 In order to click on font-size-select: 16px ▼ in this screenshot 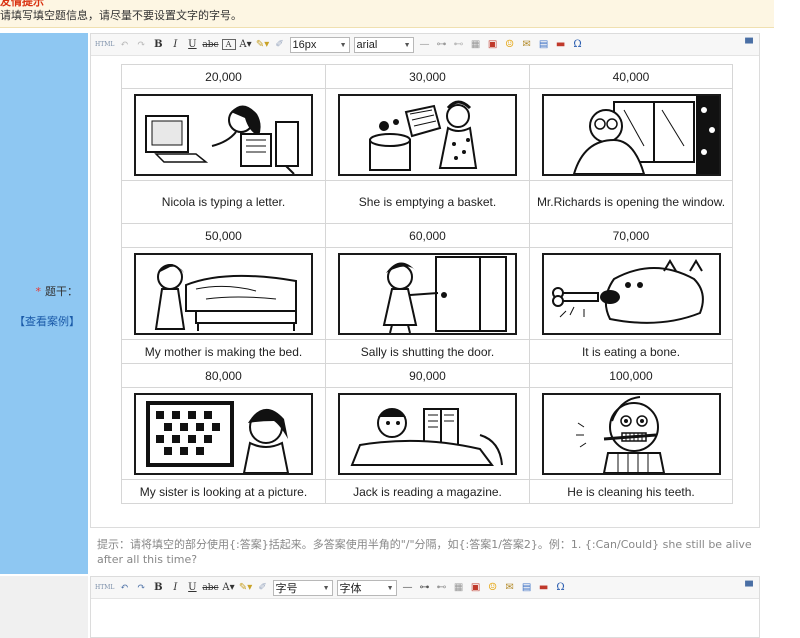, I will do `click(319, 44)`.